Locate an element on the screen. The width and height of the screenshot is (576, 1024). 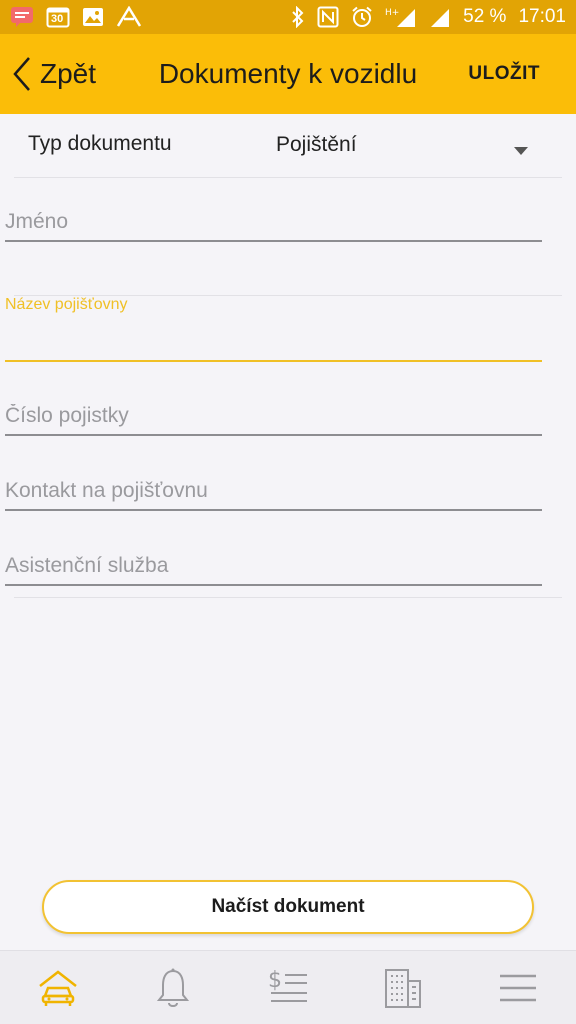
status-bar: 30 H+ 52 % 17:01 is located at coordinates (288, 17).